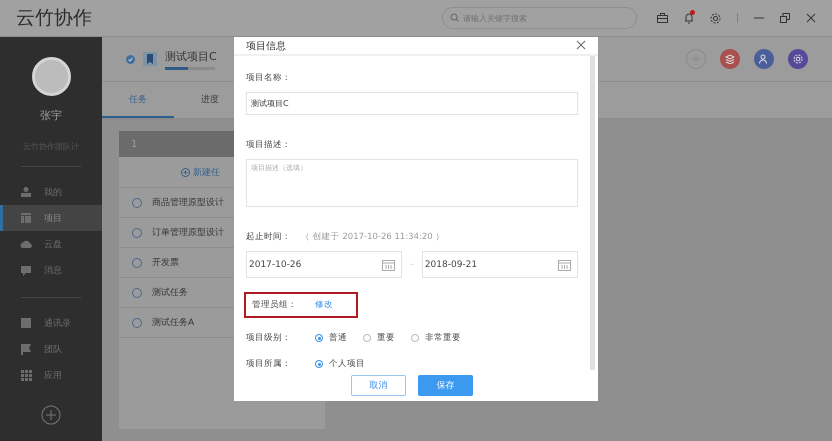 The width and height of the screenshot is (832, 441). What do you see at coordinates (379, 338) in the screenshot?
I see `radio-option: 重要` at bounding box center [379, 338].